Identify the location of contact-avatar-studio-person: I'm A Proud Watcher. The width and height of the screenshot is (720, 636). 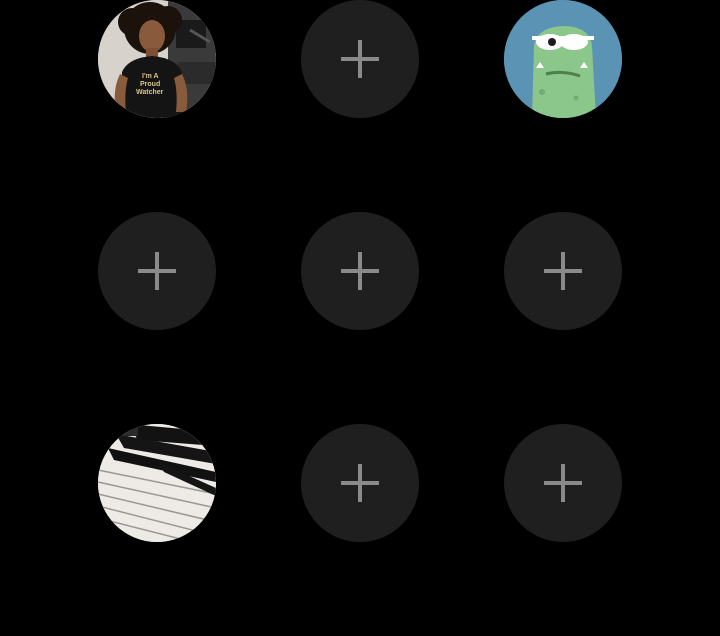
(157, 59).